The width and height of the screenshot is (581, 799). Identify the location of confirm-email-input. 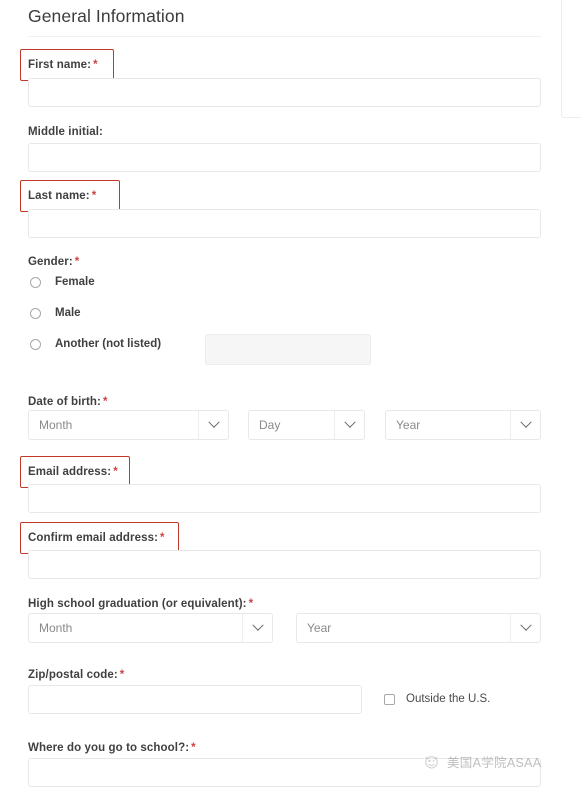
(284, 564).